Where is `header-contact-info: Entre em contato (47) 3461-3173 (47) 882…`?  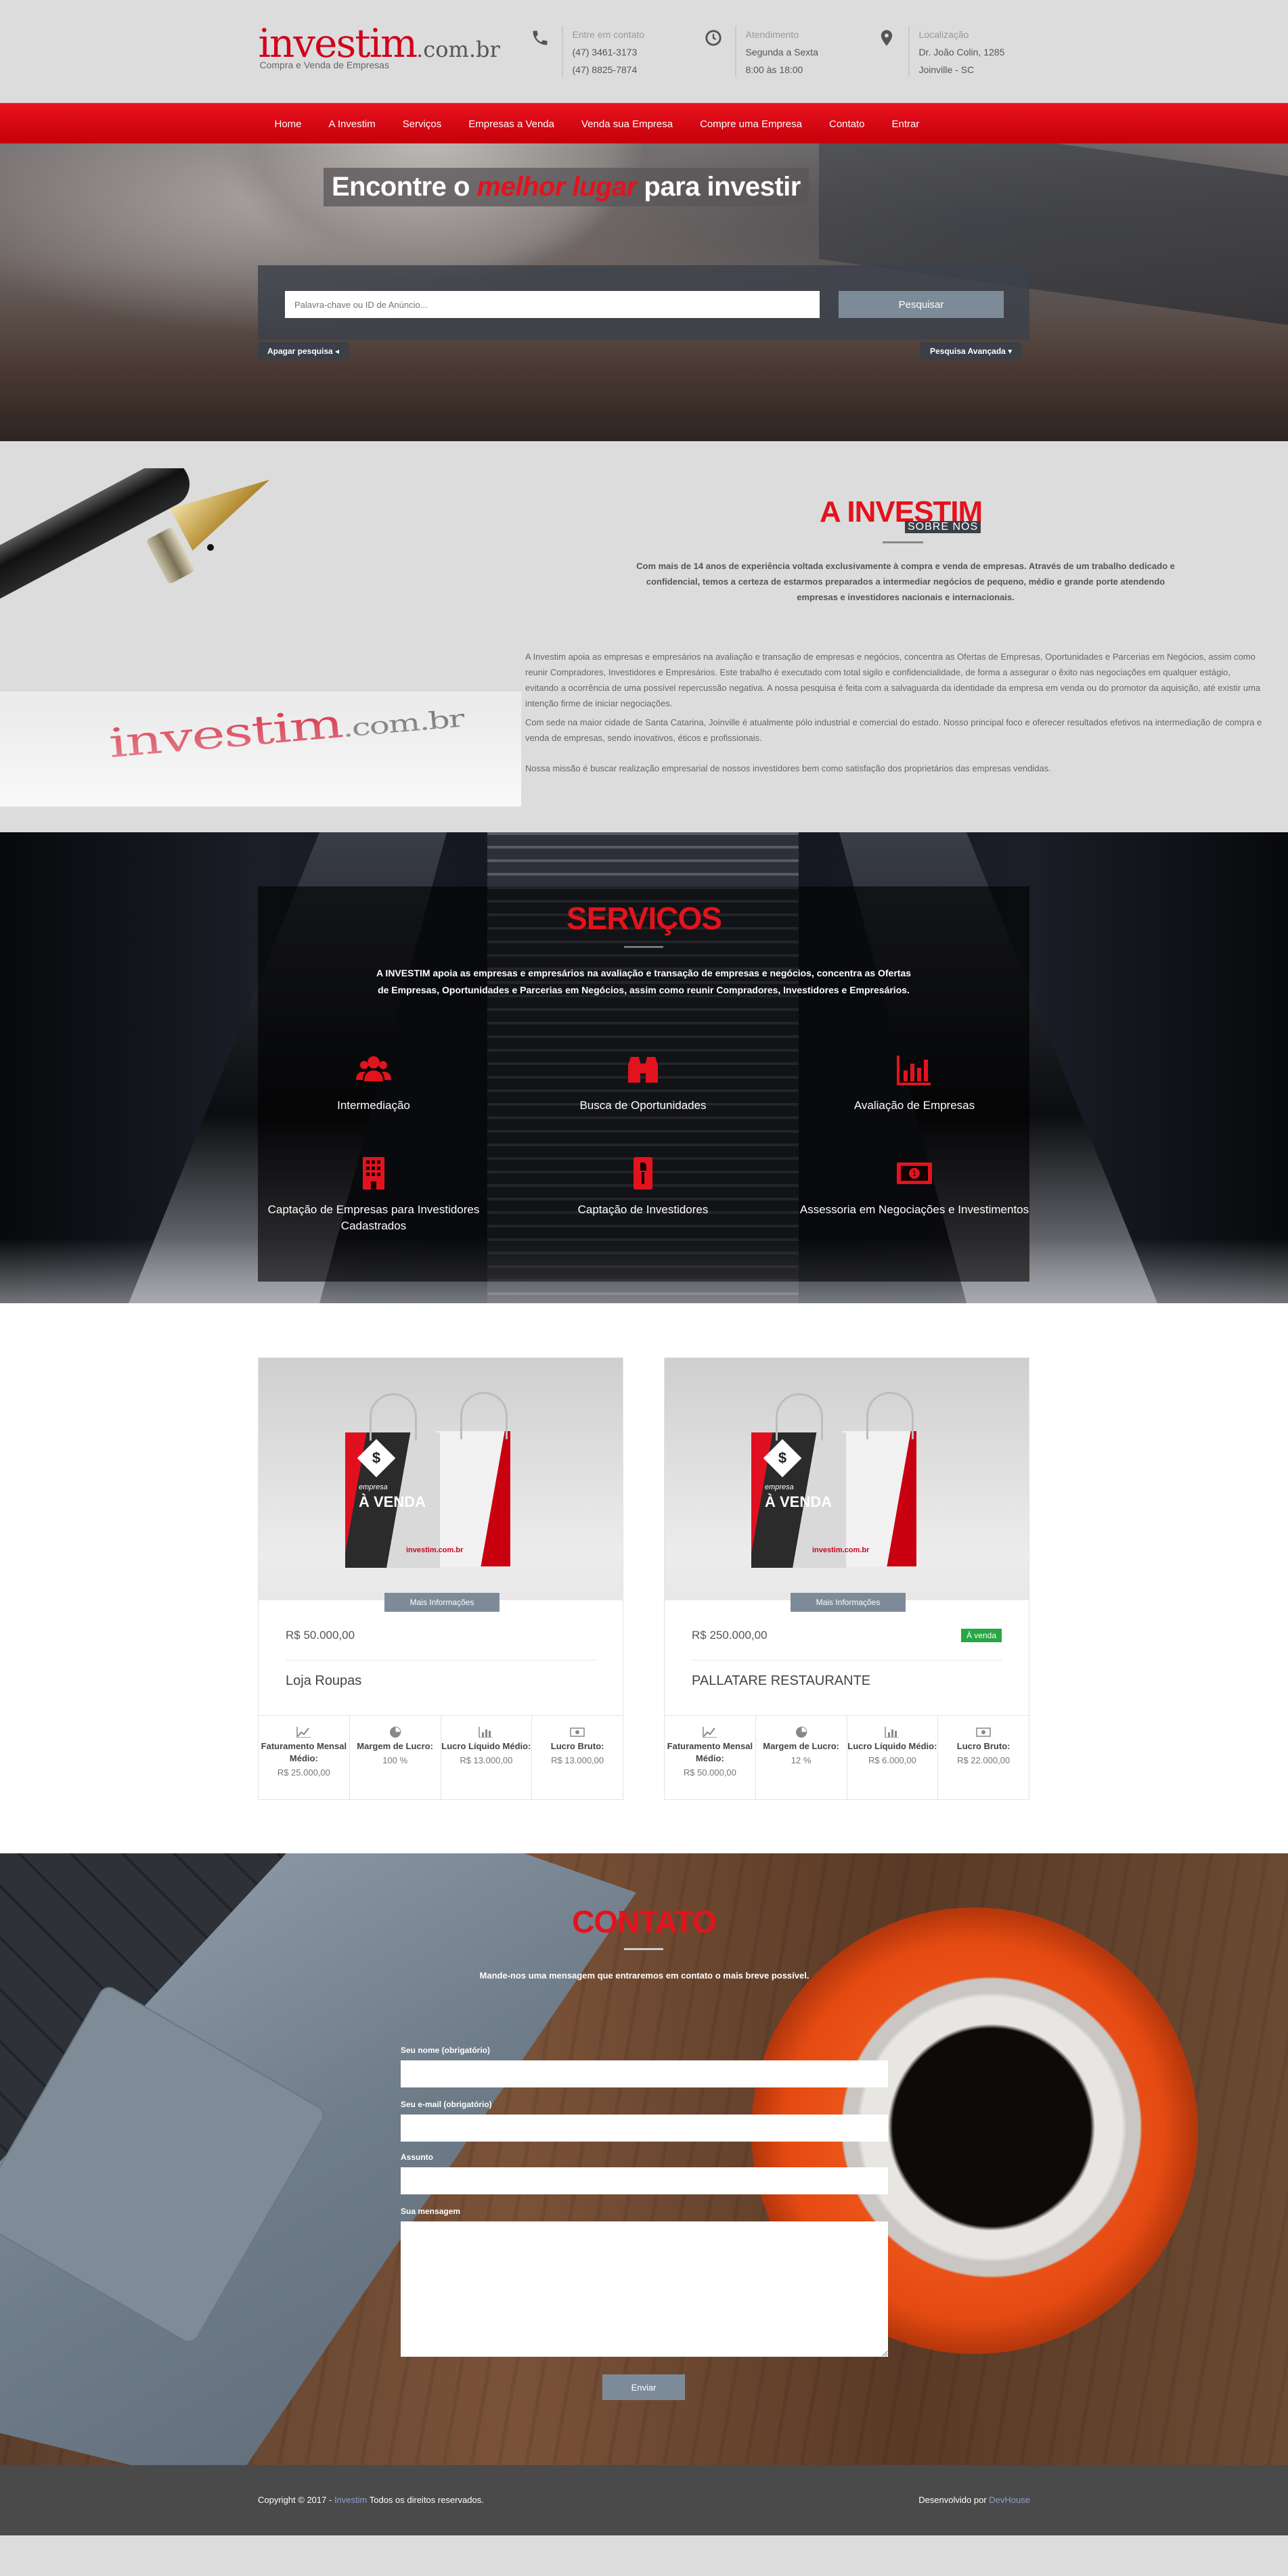 header-contact-info: Entre em contato (47) 3461-3173 (47) 882… is located at coordinates (588, 52).